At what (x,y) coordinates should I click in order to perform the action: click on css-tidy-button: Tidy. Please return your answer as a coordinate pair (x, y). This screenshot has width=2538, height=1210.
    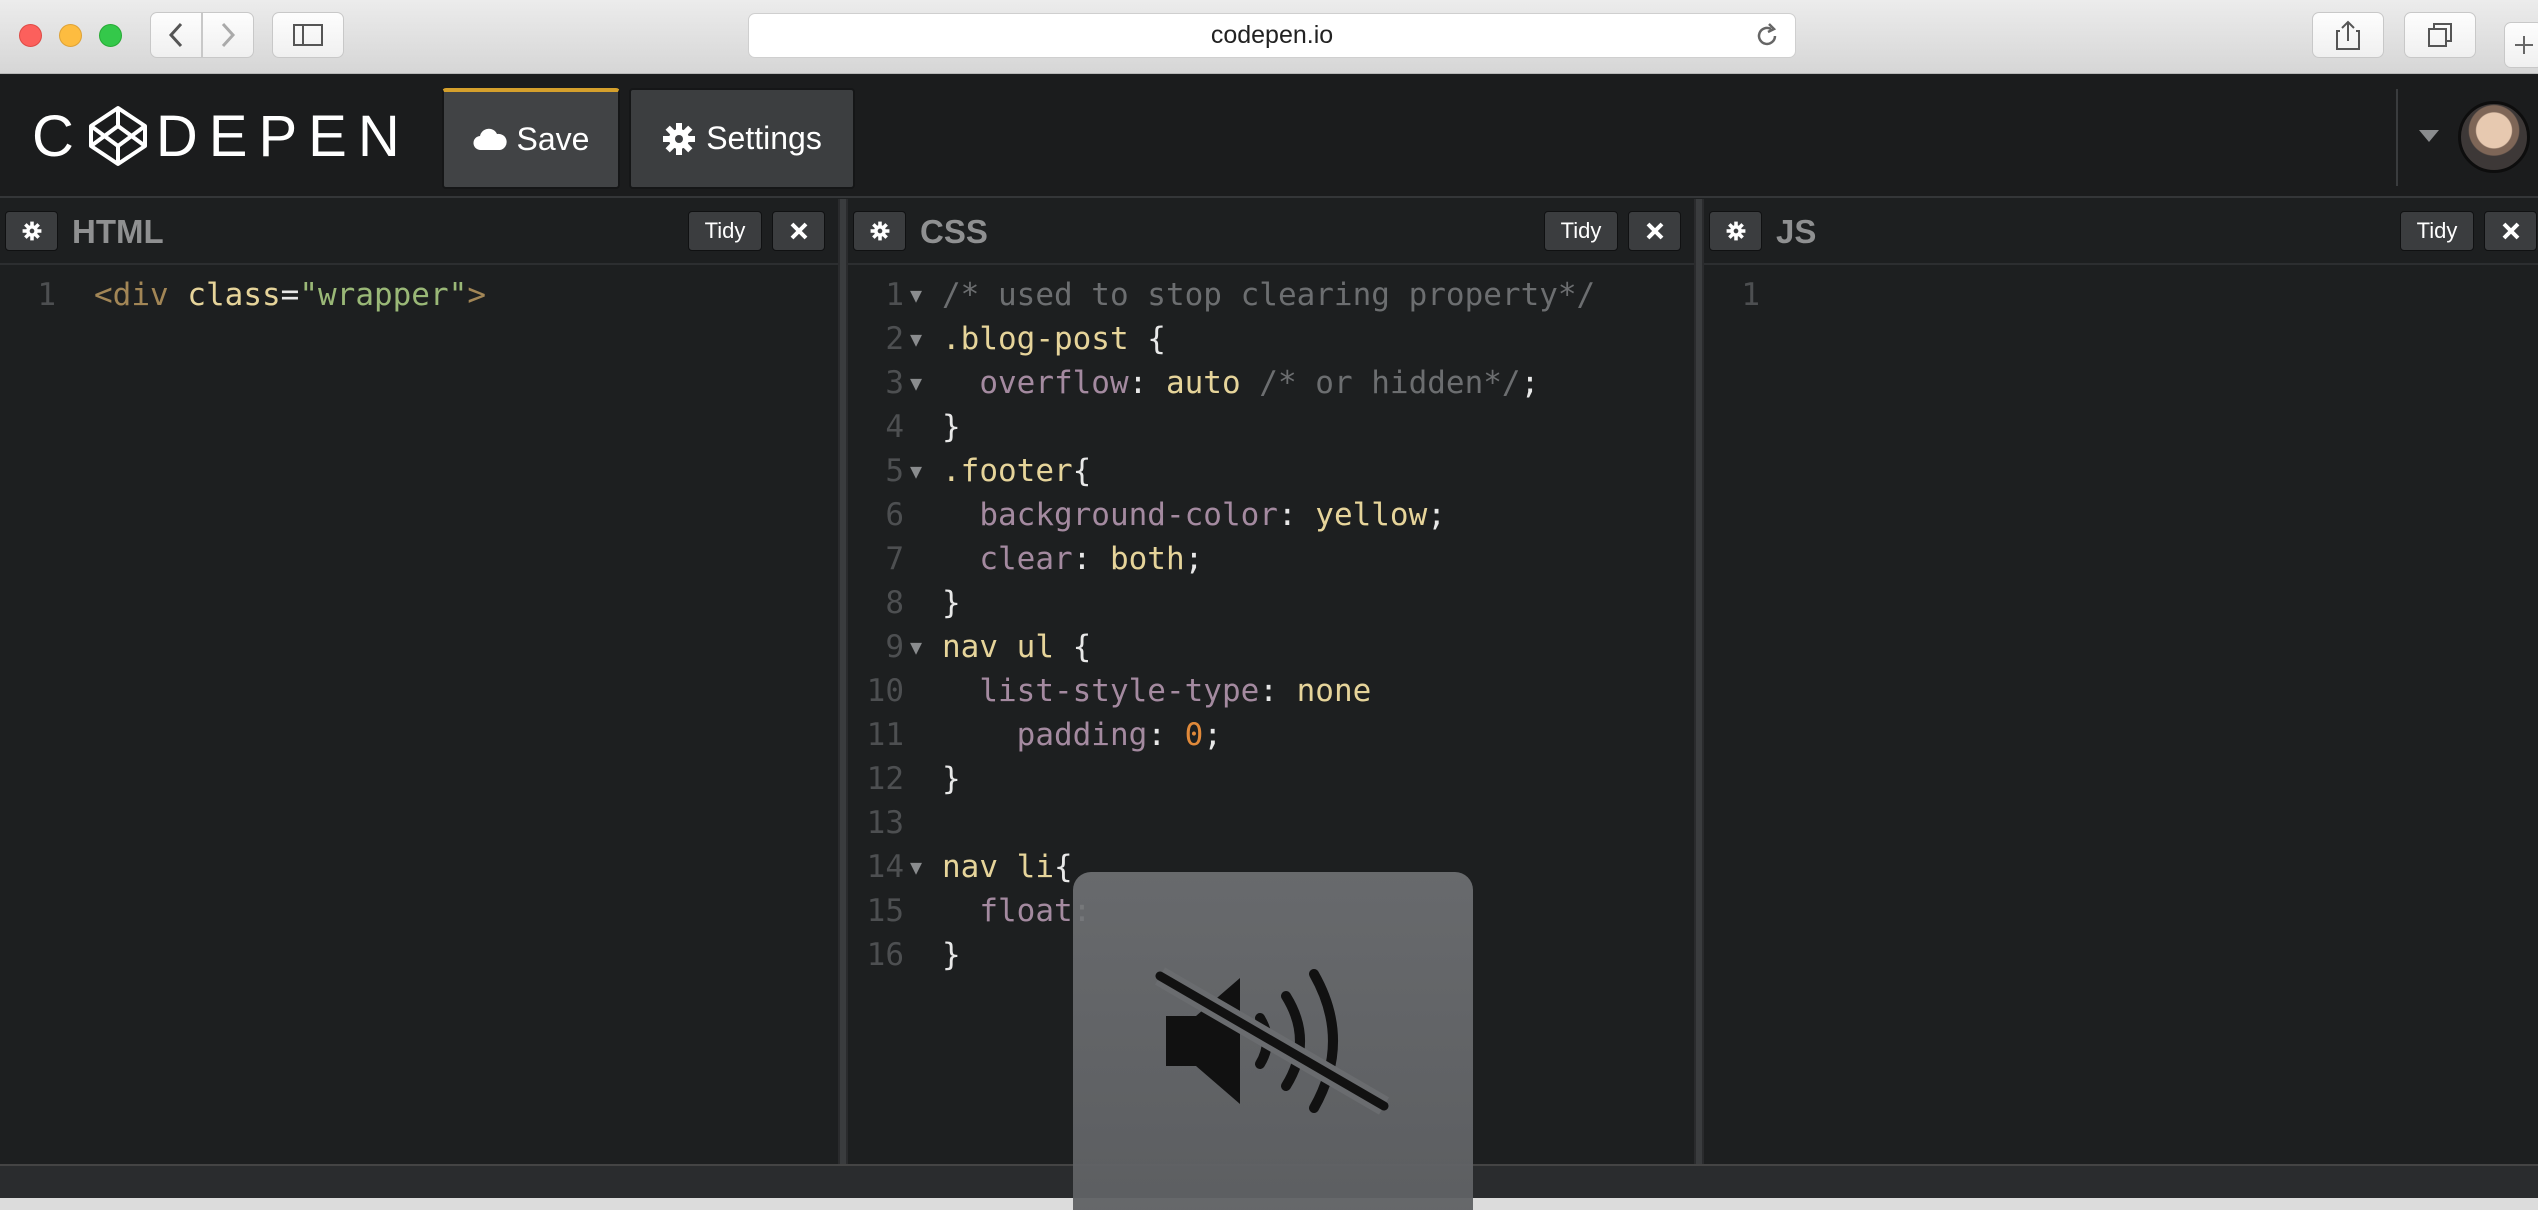
    Looking at the image, I should click on (1581, 231).